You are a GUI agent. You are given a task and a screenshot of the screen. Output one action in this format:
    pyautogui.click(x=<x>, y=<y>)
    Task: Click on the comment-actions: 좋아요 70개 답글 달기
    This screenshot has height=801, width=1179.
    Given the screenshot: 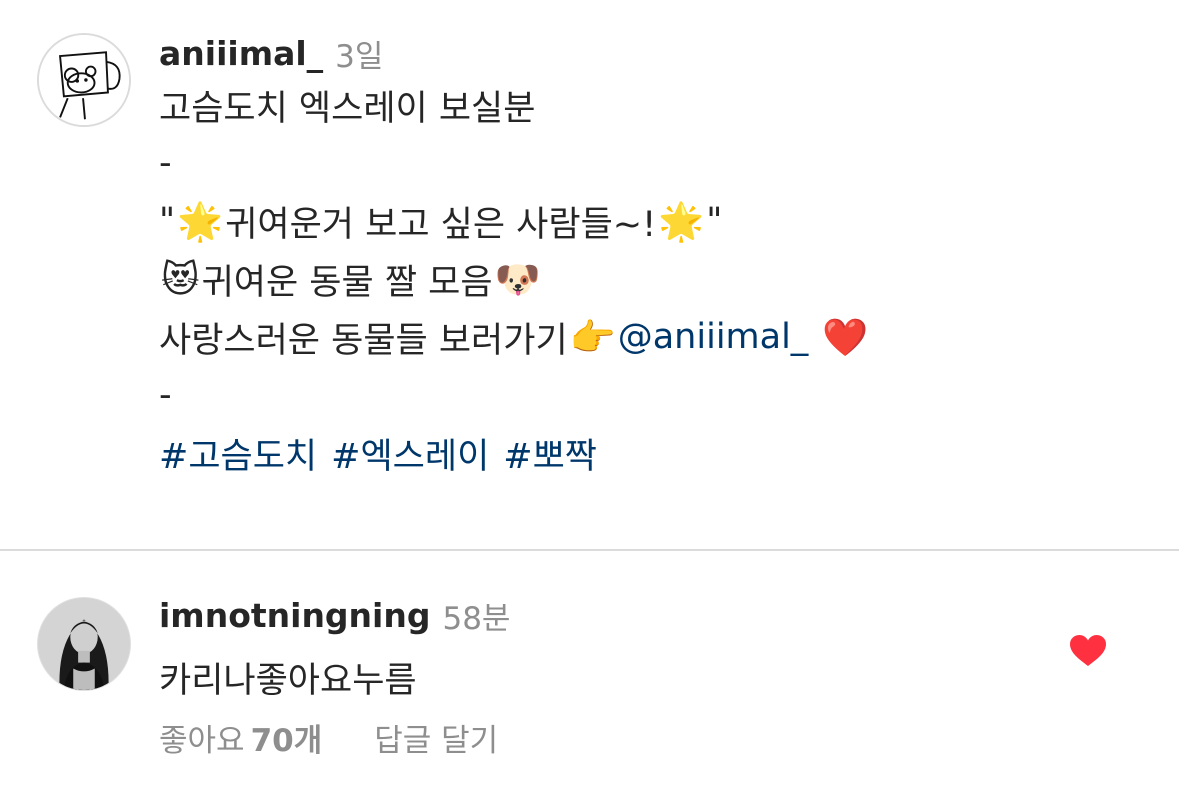 What is the action you would take?
    pyautogui.click(x=328, y=737)
    